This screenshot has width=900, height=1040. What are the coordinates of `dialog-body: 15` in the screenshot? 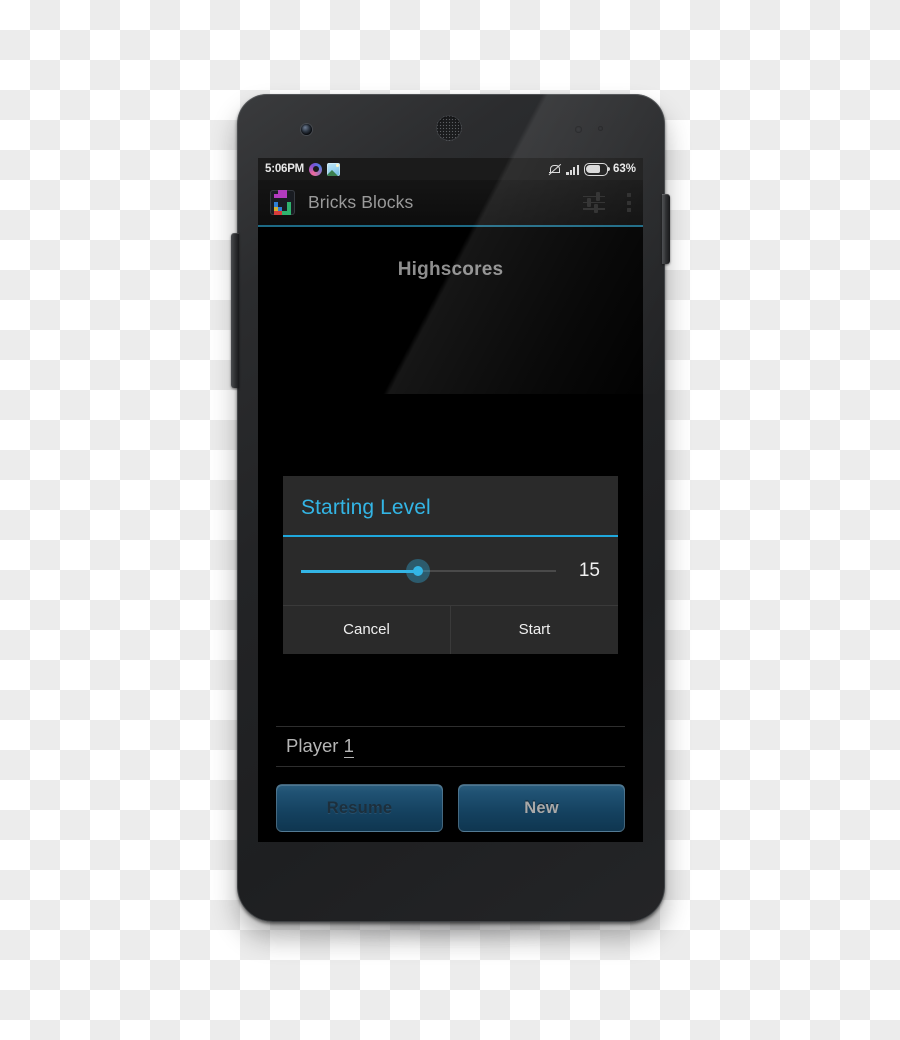 It's located at (450, 571).